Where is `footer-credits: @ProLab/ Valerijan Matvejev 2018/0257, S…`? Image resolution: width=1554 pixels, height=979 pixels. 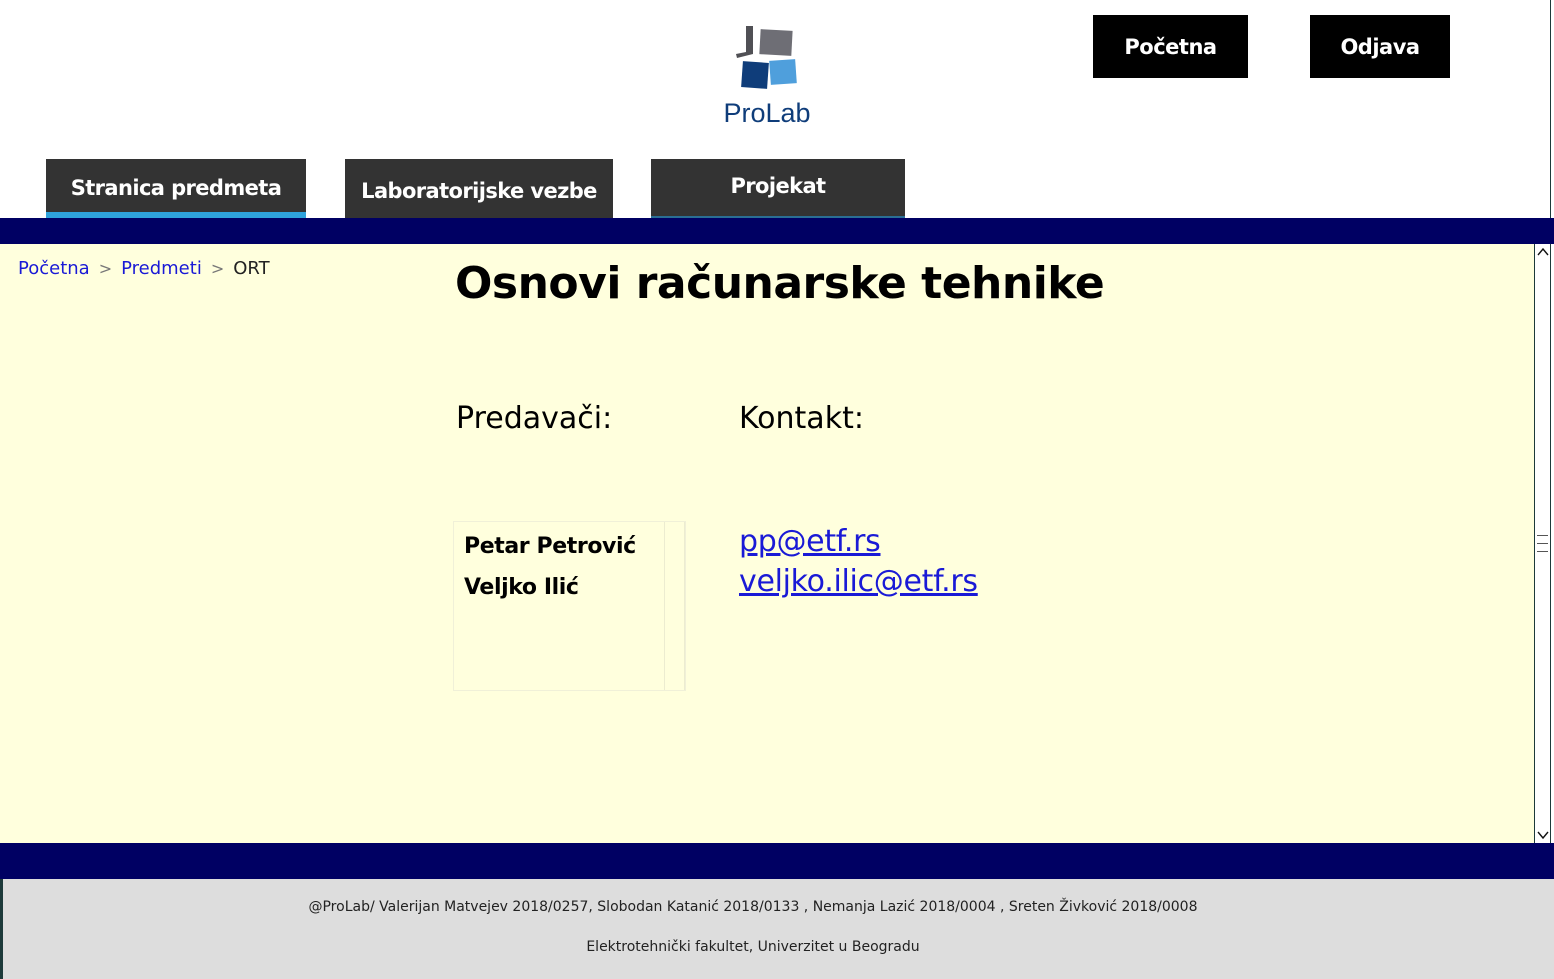
footer-credits: @ProLab/ Valerijan Matvejev 2018/0257, S… is located at coordinates (753, 907).